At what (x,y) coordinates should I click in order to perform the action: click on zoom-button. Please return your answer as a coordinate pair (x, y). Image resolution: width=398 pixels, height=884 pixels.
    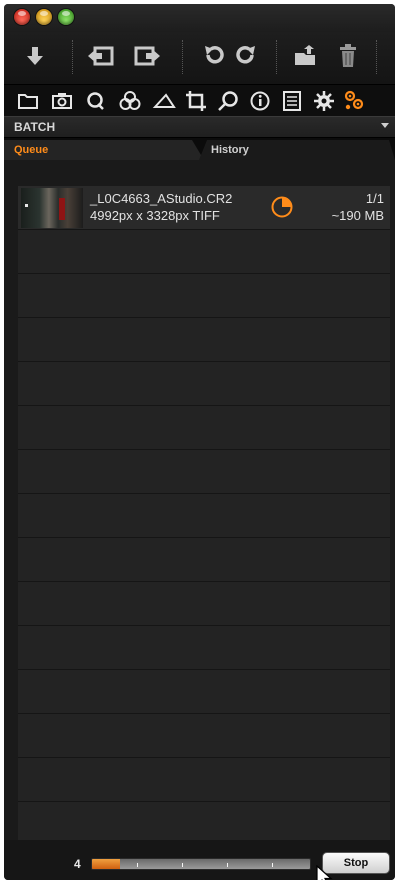
    Looking at the image, I should click on (66, 17).